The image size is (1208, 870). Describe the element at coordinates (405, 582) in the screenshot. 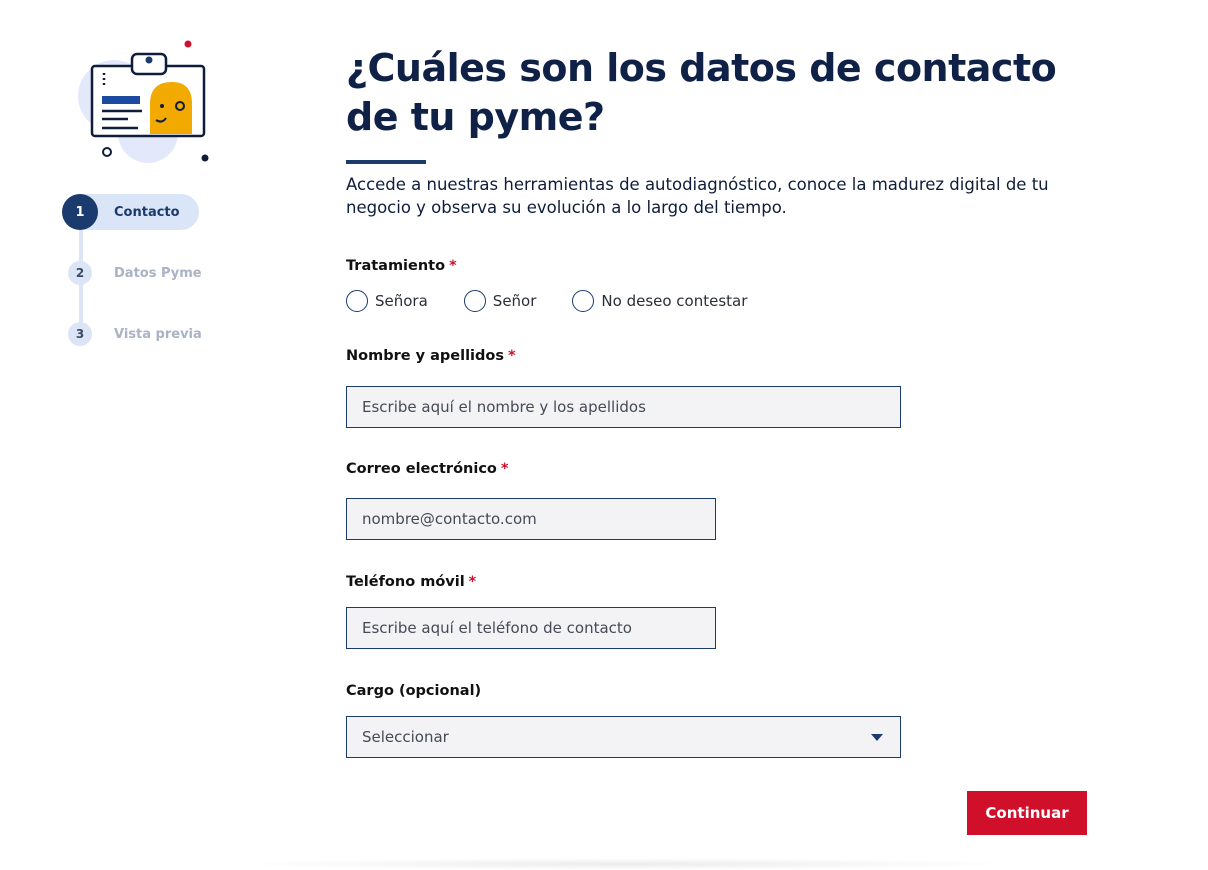

I see `phone-label-text: Teléfono móvil` at that location.